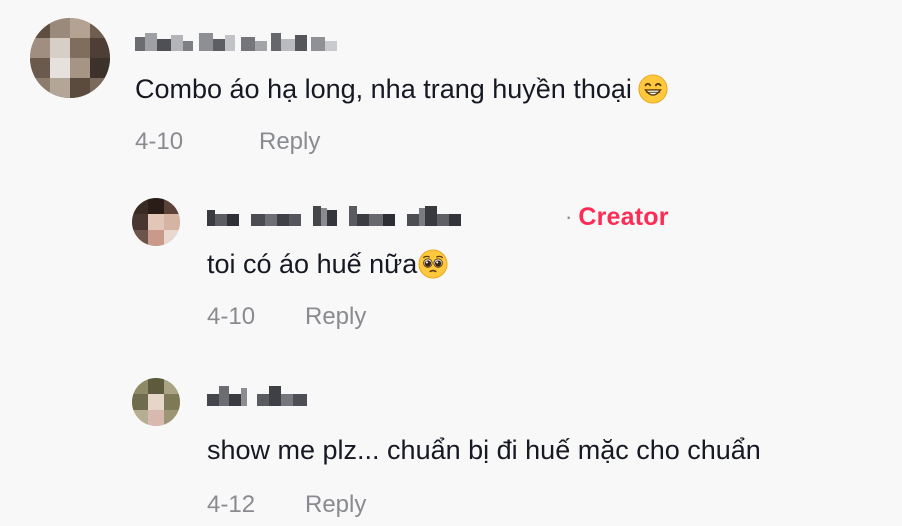  Describe the element at coordinates (231, 504) in the screenshot. I see `comment-date: 4-12` at that location.